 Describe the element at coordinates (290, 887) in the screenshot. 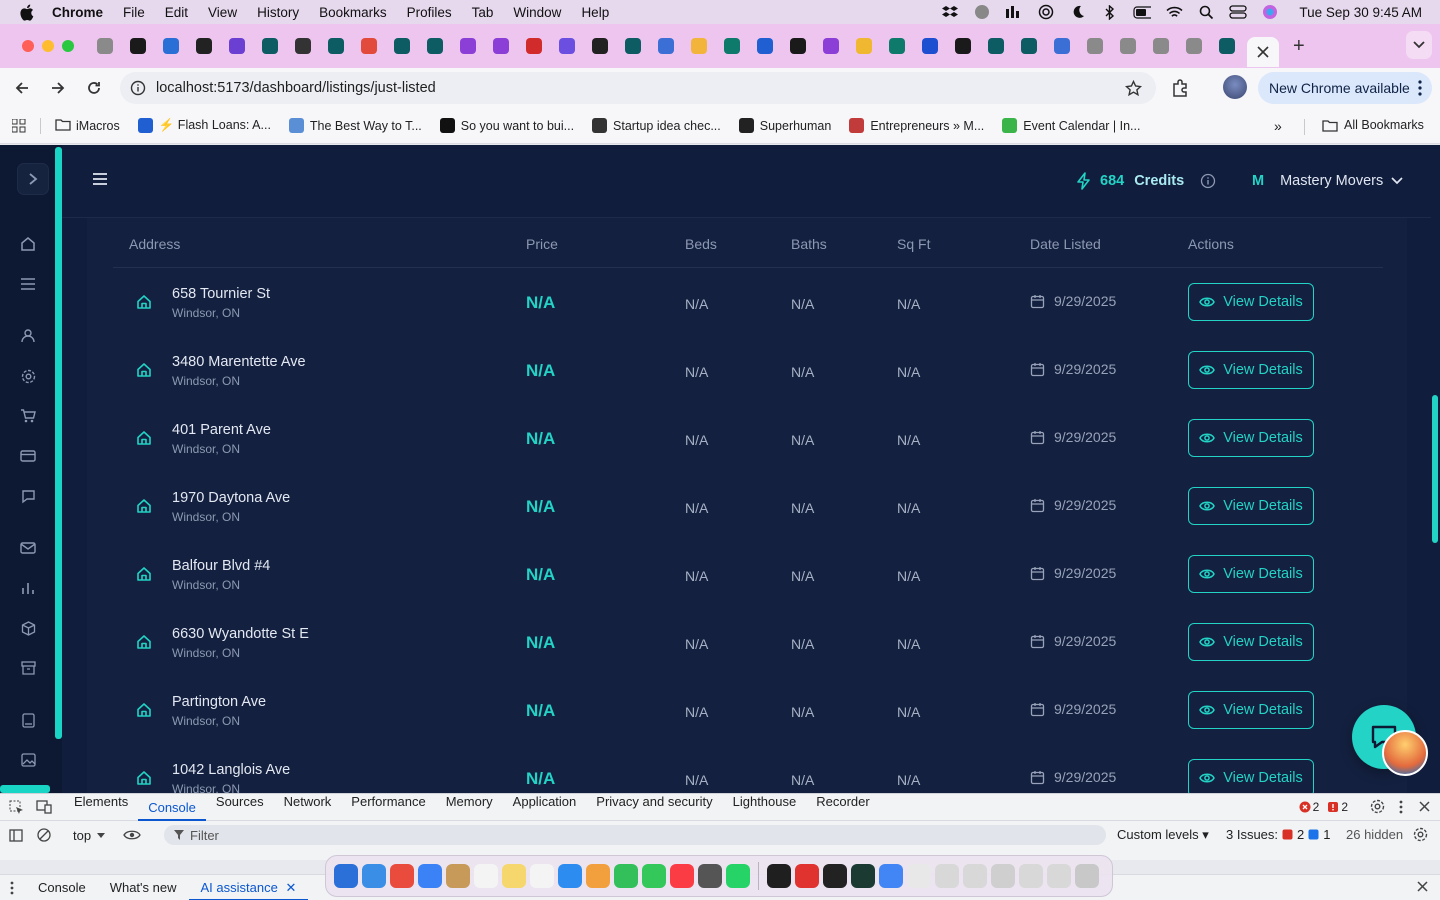

I see `close-icon: ✕` at that location.